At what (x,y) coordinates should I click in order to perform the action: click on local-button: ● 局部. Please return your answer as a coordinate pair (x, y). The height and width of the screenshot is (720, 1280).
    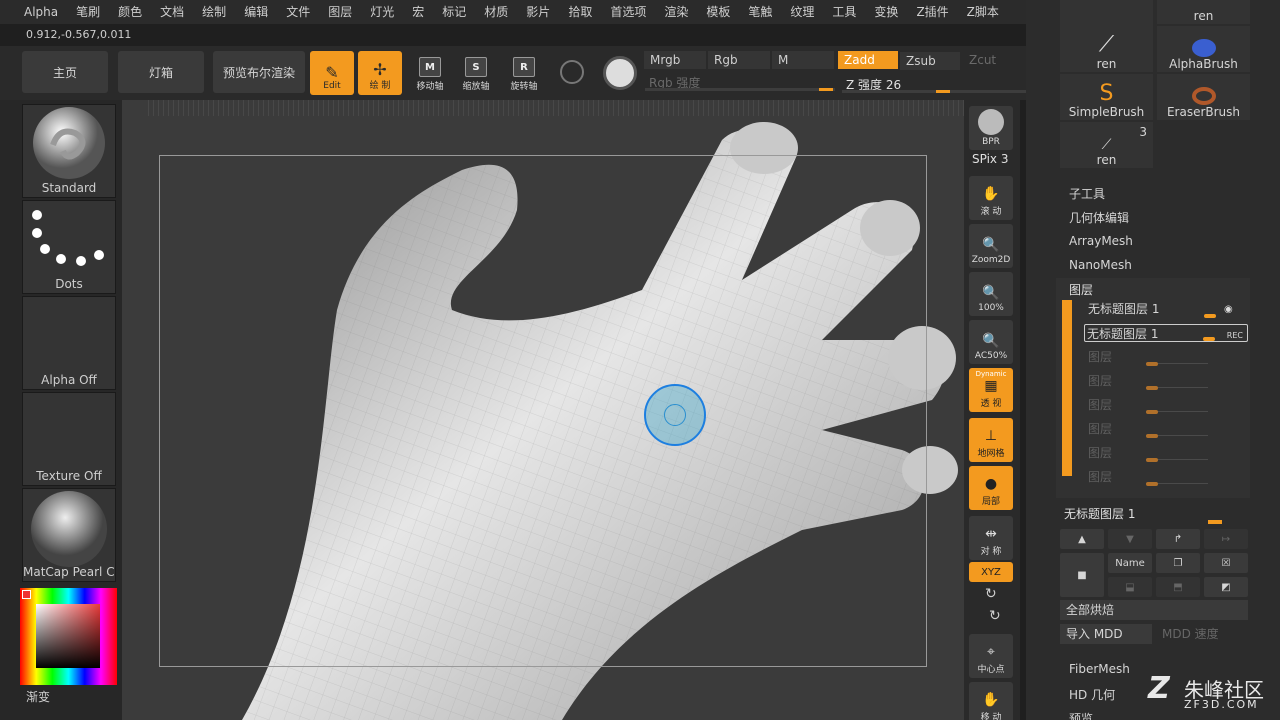
    Looking at the image, I should click on (991, 488).